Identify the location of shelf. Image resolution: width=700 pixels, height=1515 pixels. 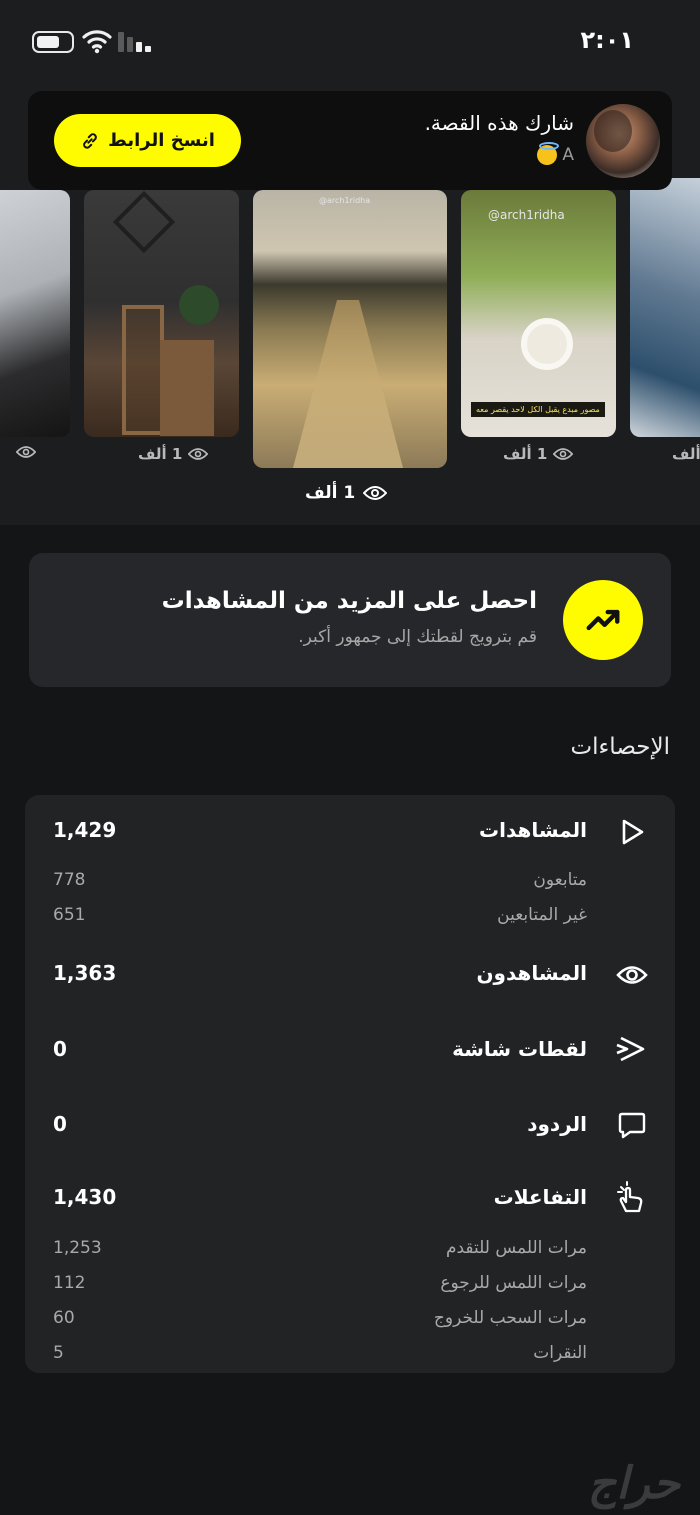
(143, 370).